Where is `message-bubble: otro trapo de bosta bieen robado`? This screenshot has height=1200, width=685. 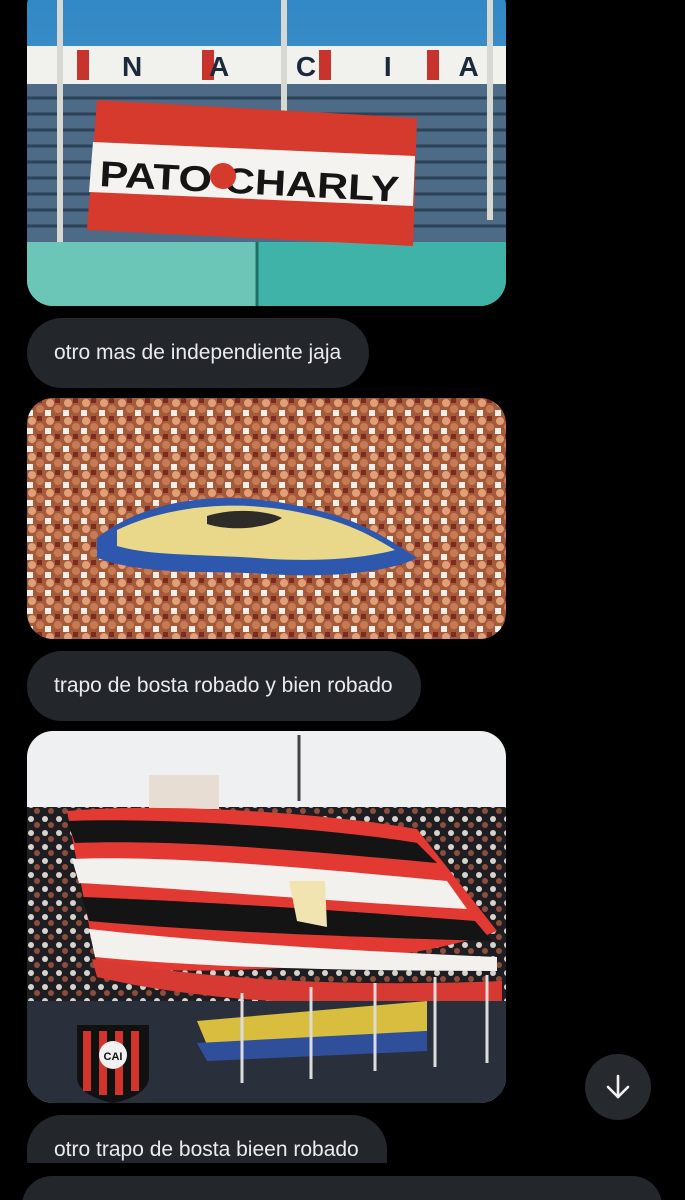
message-bubble: otro trapo de bosta bieen robado is located at coordinates (207, 1139).